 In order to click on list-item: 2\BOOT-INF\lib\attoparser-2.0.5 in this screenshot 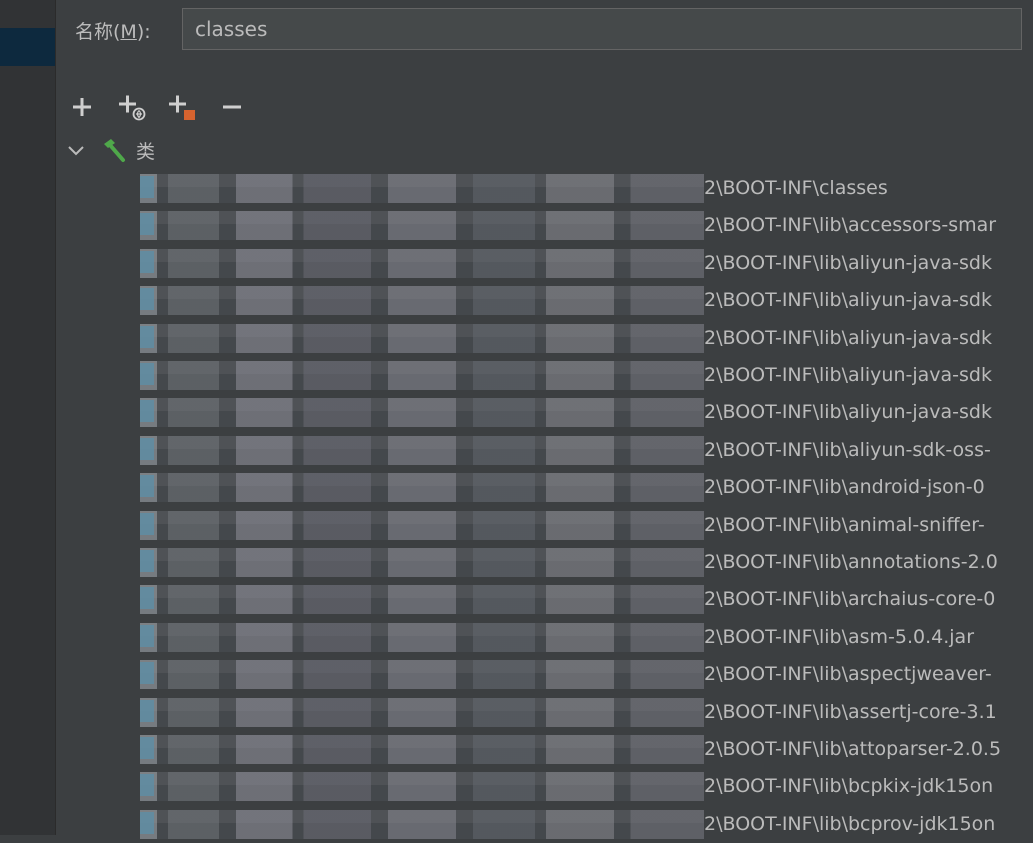, I will do `click(516, 749)`.